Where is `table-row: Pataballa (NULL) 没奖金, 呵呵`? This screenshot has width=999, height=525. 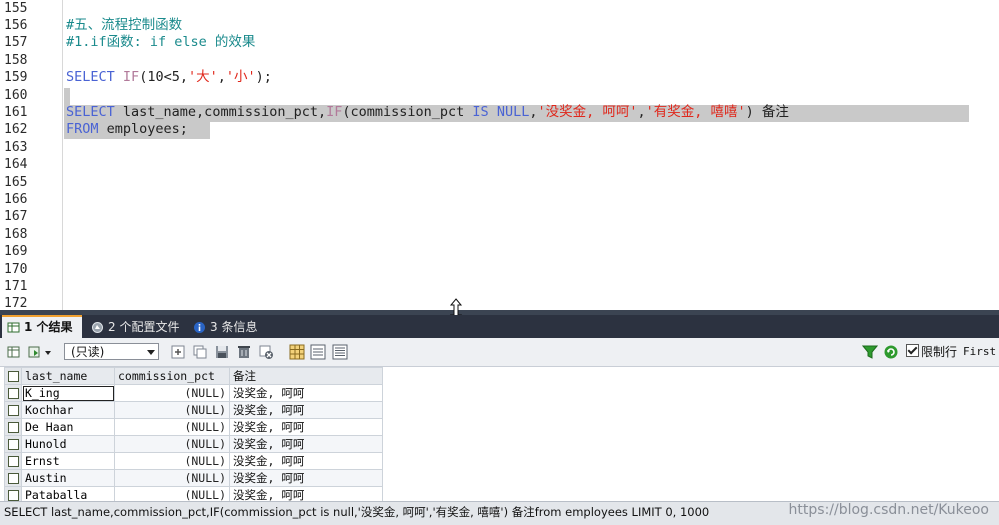 table-row: Pataballa (NULL) 没奖金, 呵呵 is located at coordinates (193, 493).